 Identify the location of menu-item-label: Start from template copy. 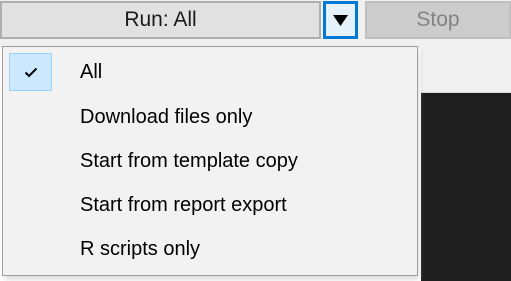
(189, 161).